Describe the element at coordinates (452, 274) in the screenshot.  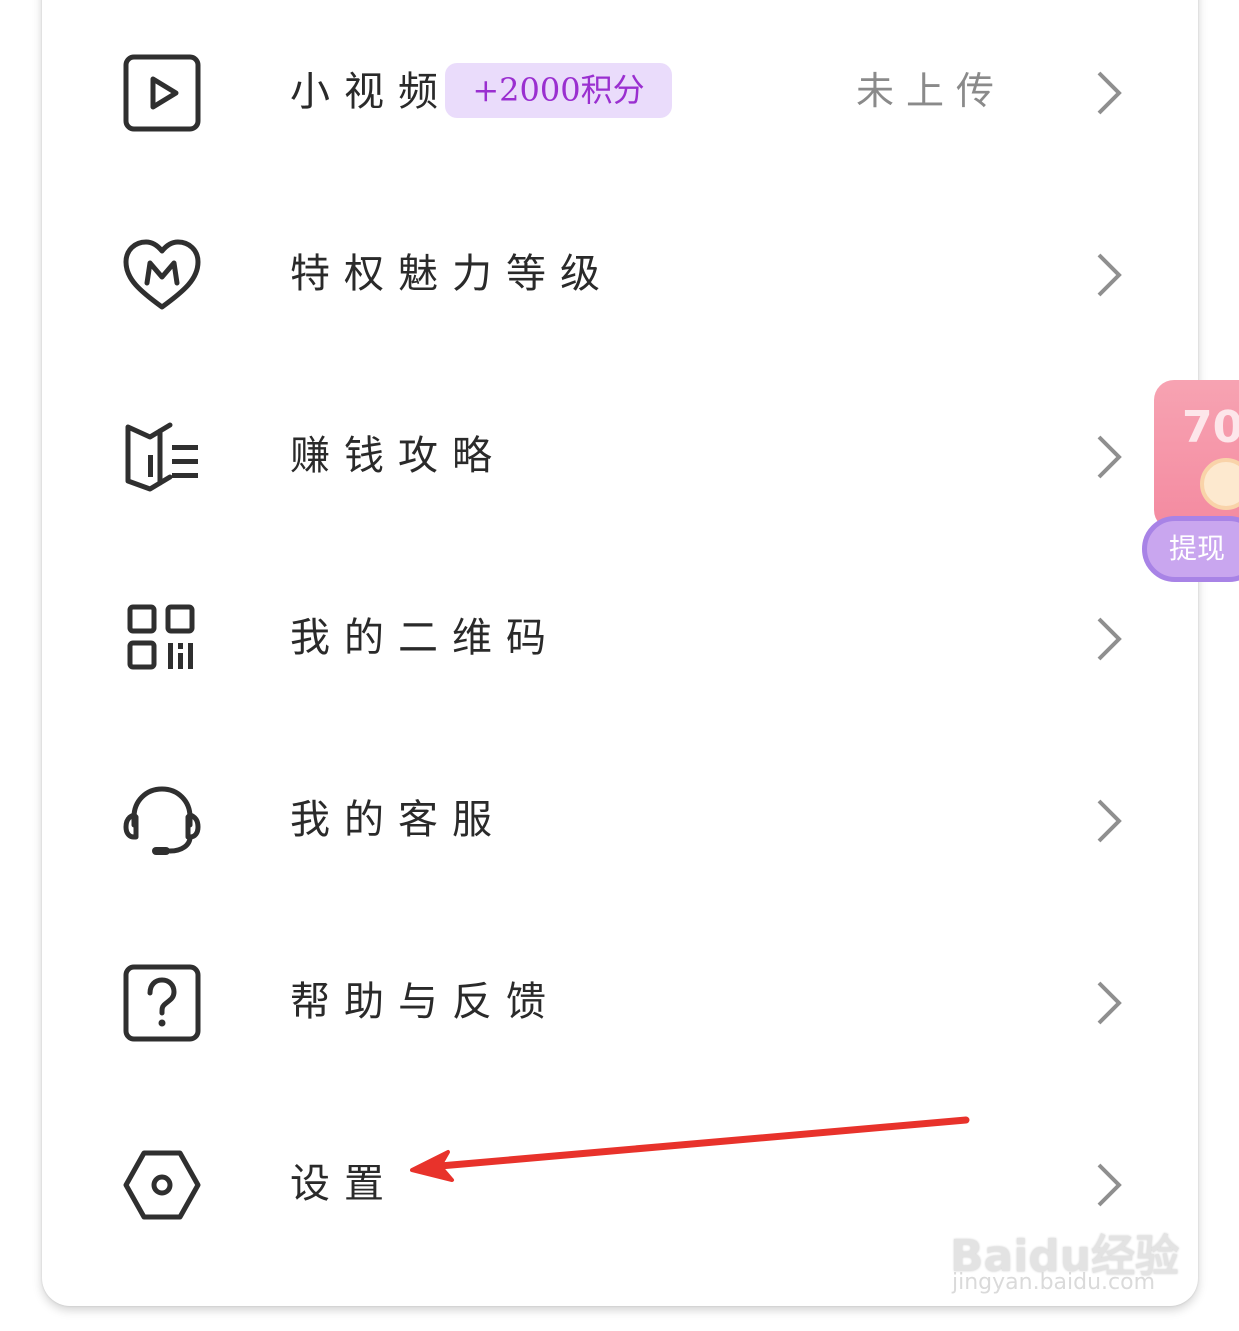
I see `menu-item-label: 特权魅力等级` at that location.